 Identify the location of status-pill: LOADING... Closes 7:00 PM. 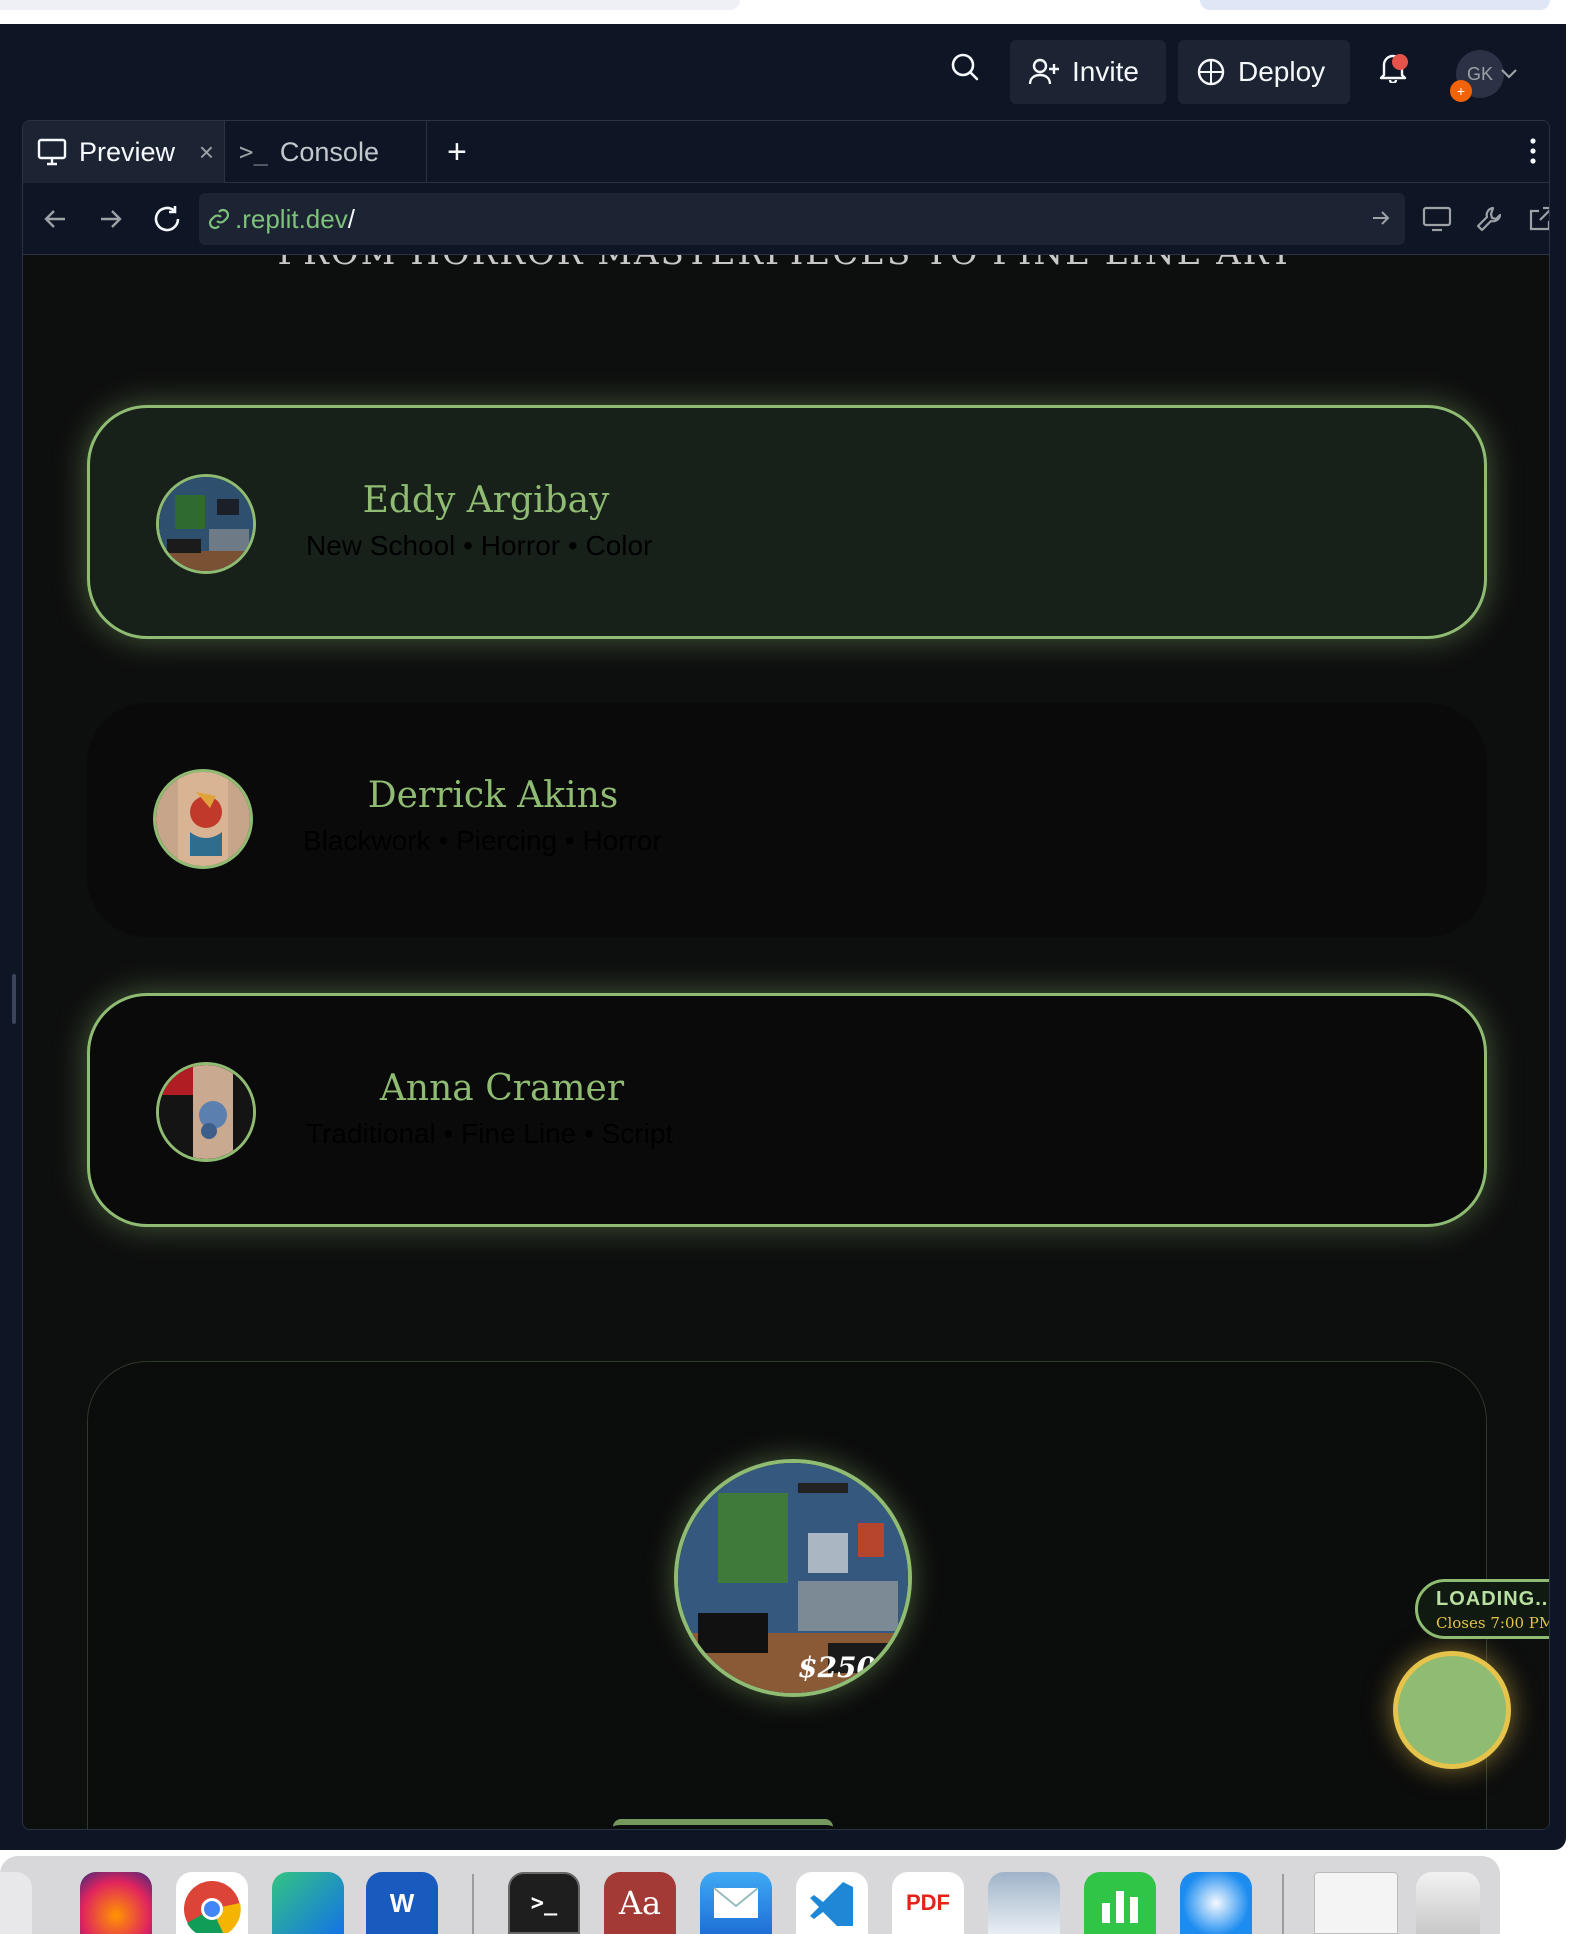
(1482, 1609).